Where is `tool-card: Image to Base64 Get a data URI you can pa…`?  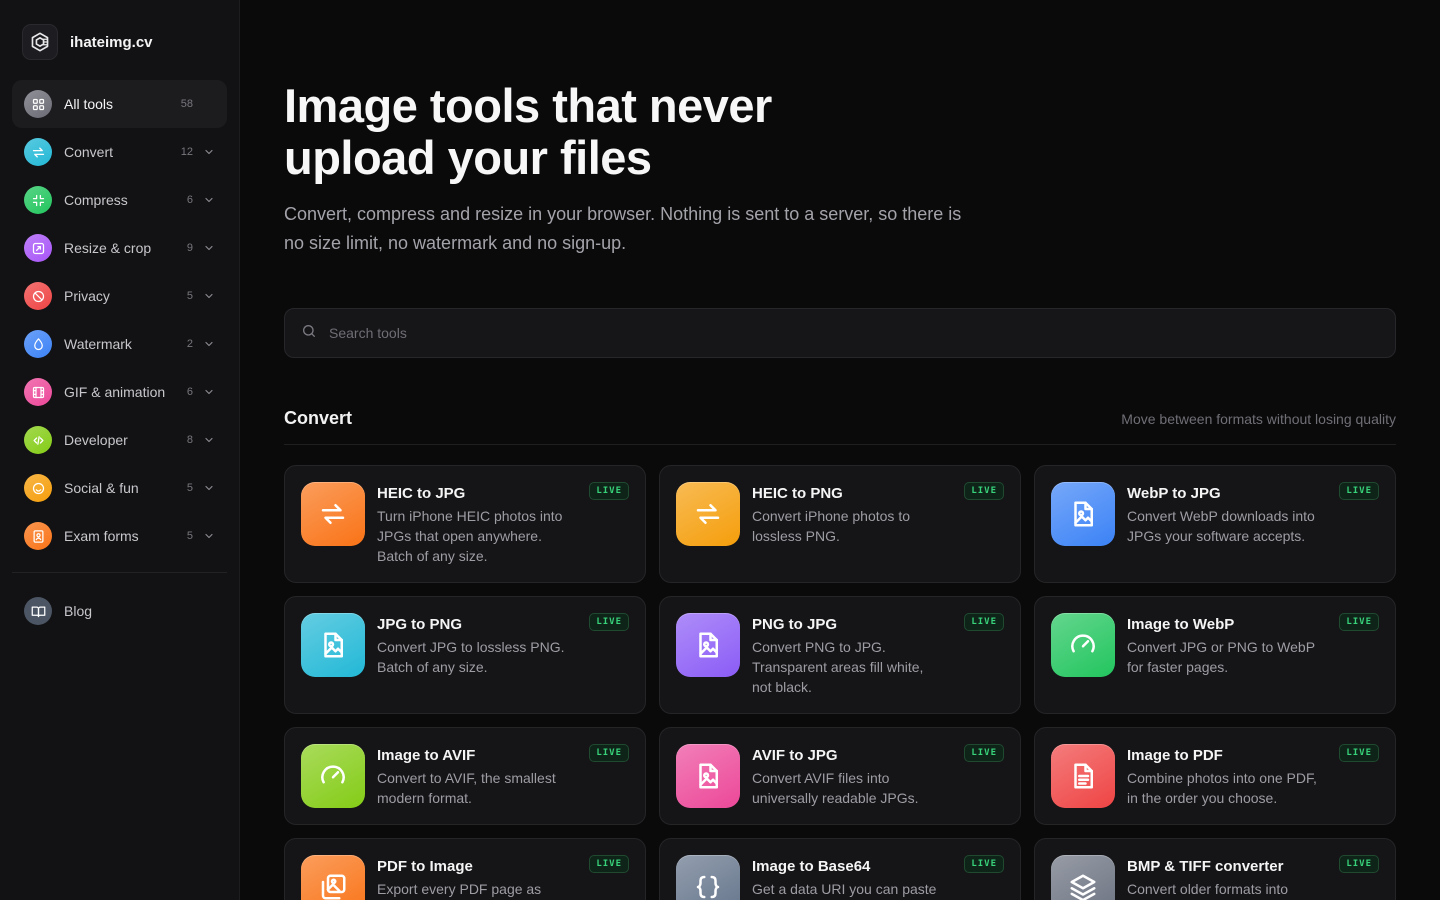
tool-card: Image to Base64 Get a data URI you can pa… is located at coordinates (840, 869).